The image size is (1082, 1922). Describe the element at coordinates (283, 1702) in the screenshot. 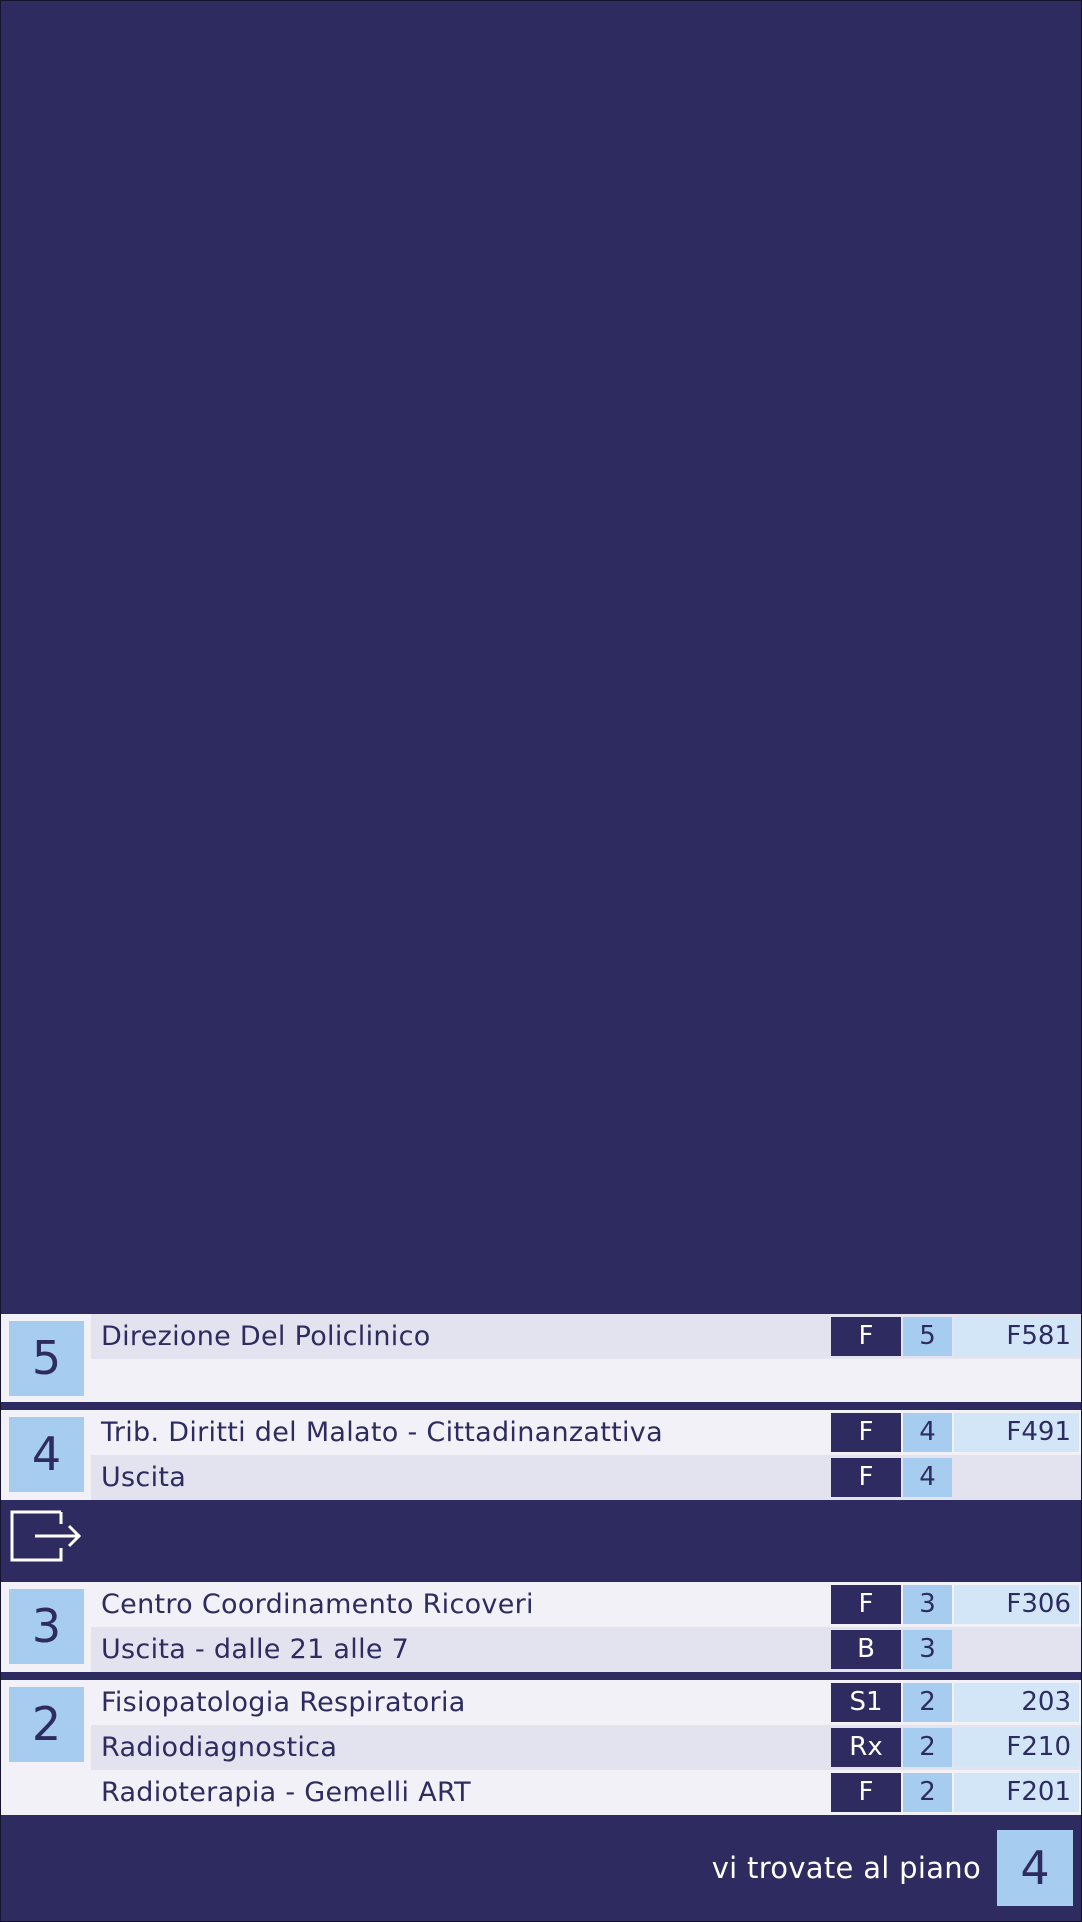

I see `department-name: Fisiopatologia Respiratoria` at that location.